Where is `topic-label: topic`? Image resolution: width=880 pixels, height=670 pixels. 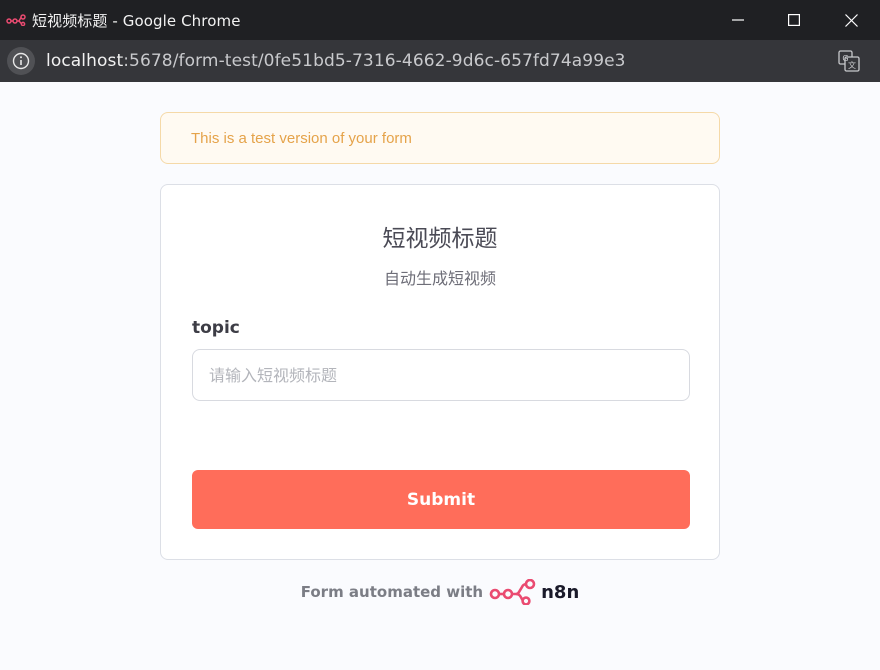 topic-label: topic is located at coordinates (216, 328).